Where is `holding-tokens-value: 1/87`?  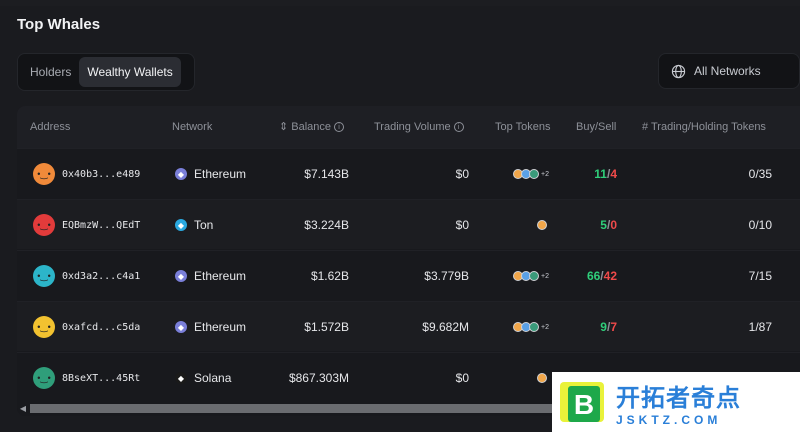
holding-tokens-value: 1/87 is located at coordinates (760, 327).